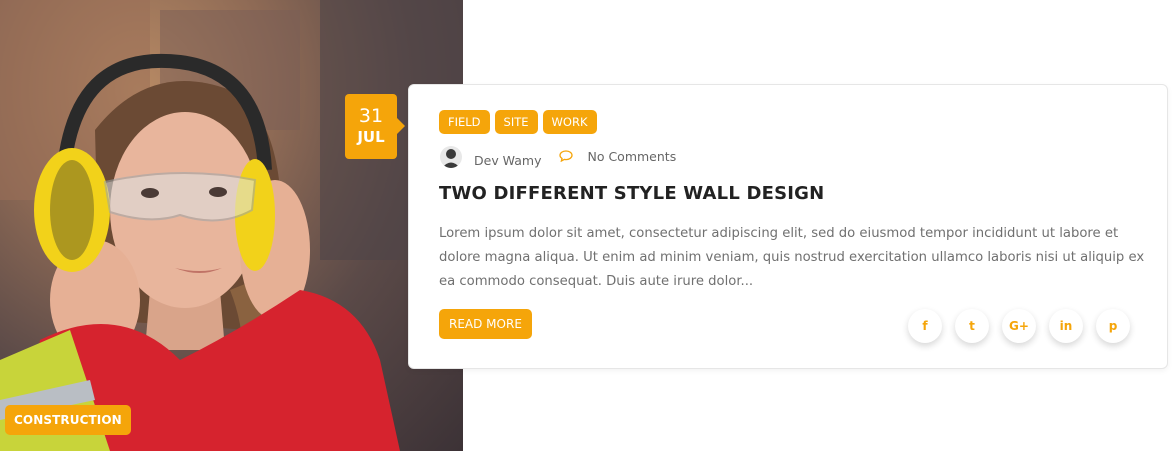  Describe the element at coordinates (569, 122) in the screenshot. I see `tag-work: WORK` at that location.